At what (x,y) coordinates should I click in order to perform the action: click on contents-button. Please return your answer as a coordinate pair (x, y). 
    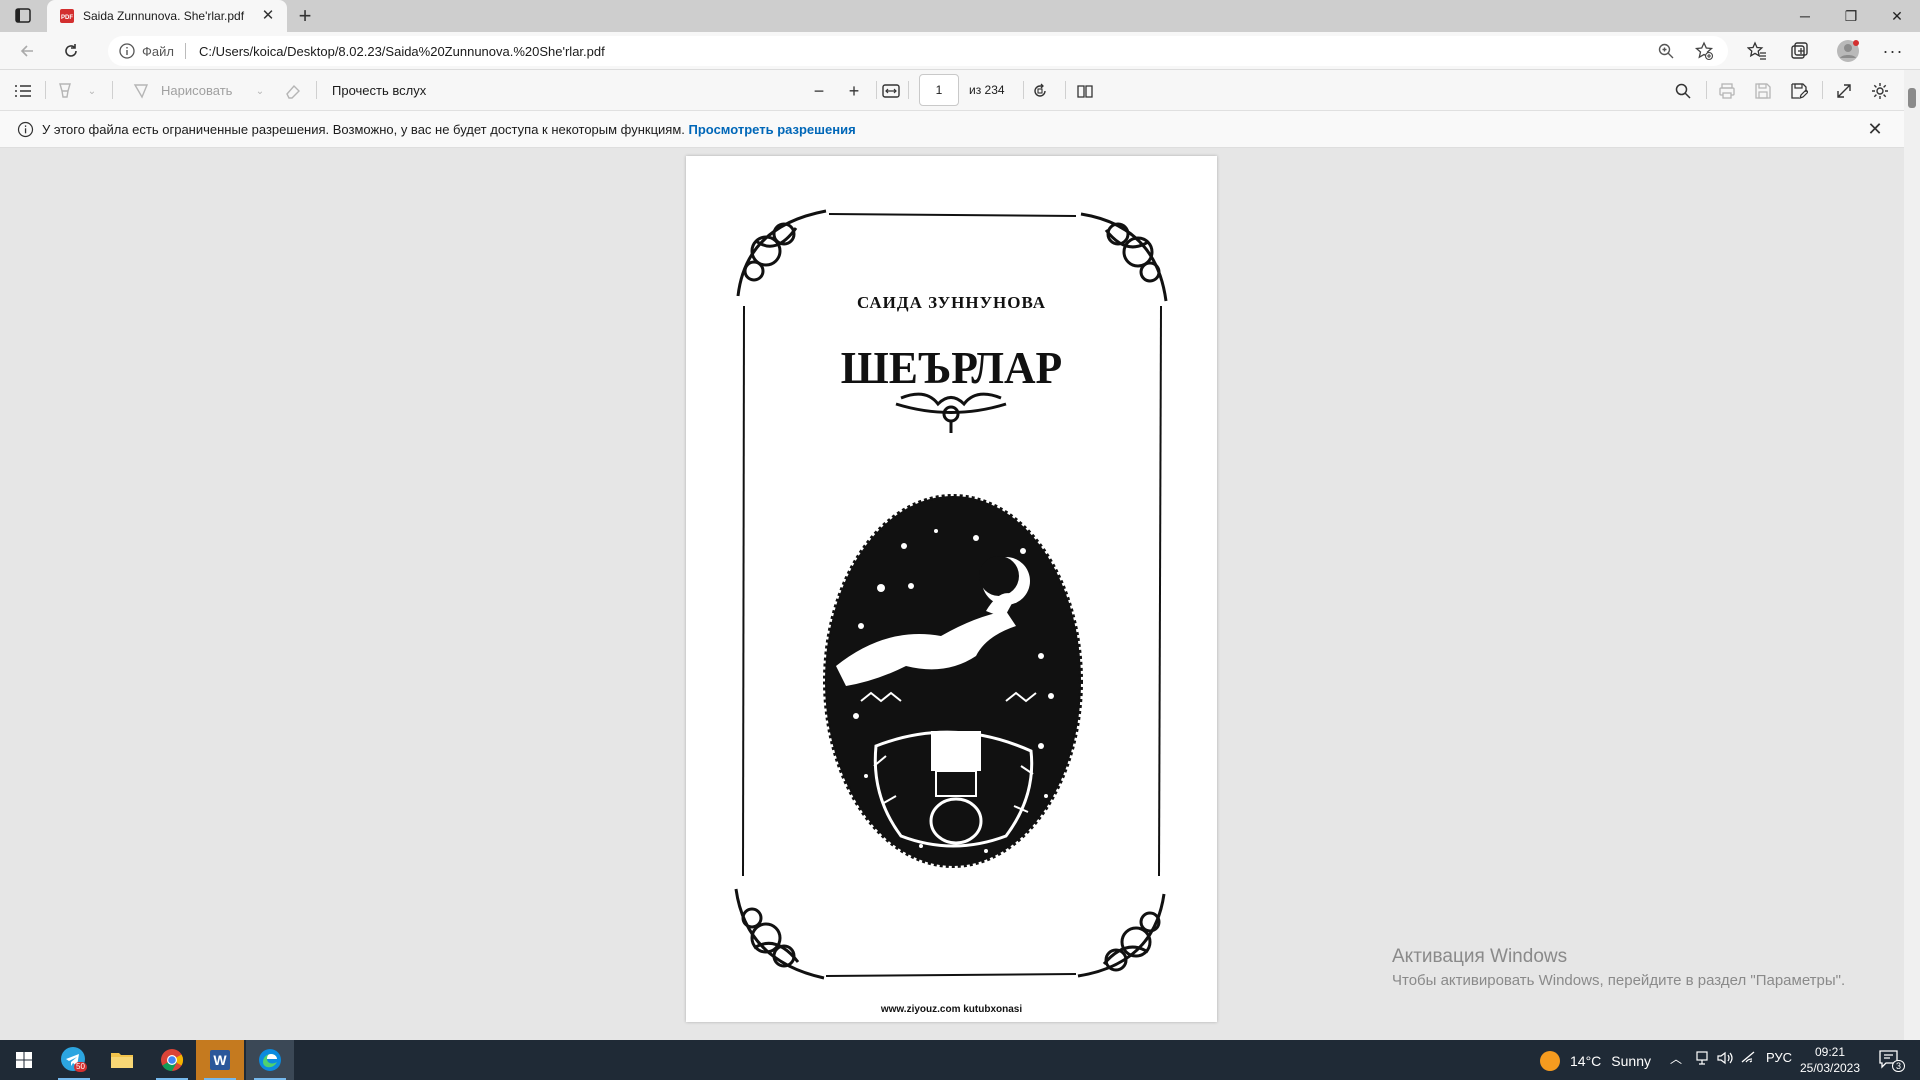
    Looking at the image, I should click on (23, 91).